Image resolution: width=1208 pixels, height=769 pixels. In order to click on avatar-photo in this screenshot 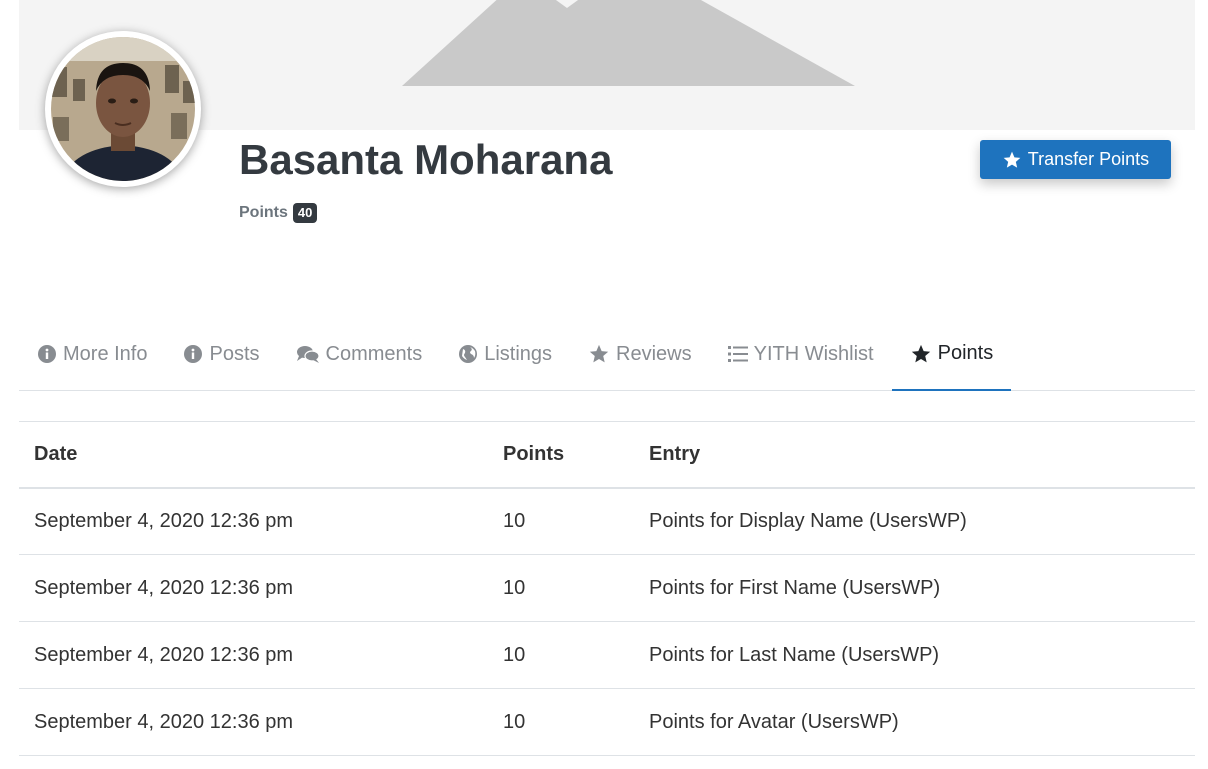, I will do `click(123, 109)`.